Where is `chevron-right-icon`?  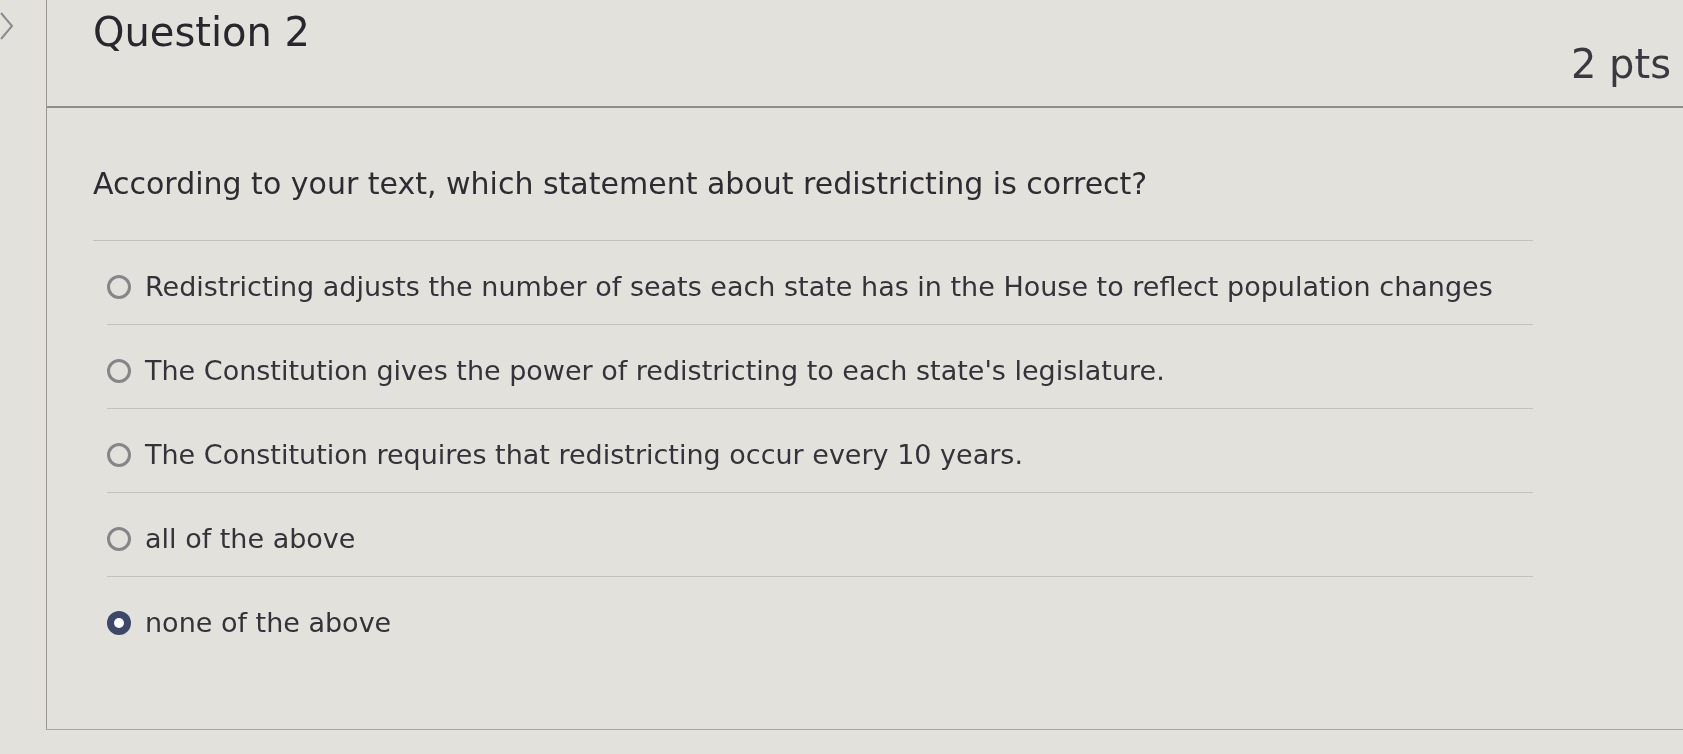
chevron-right-icon is located at coordinates (7, 26).